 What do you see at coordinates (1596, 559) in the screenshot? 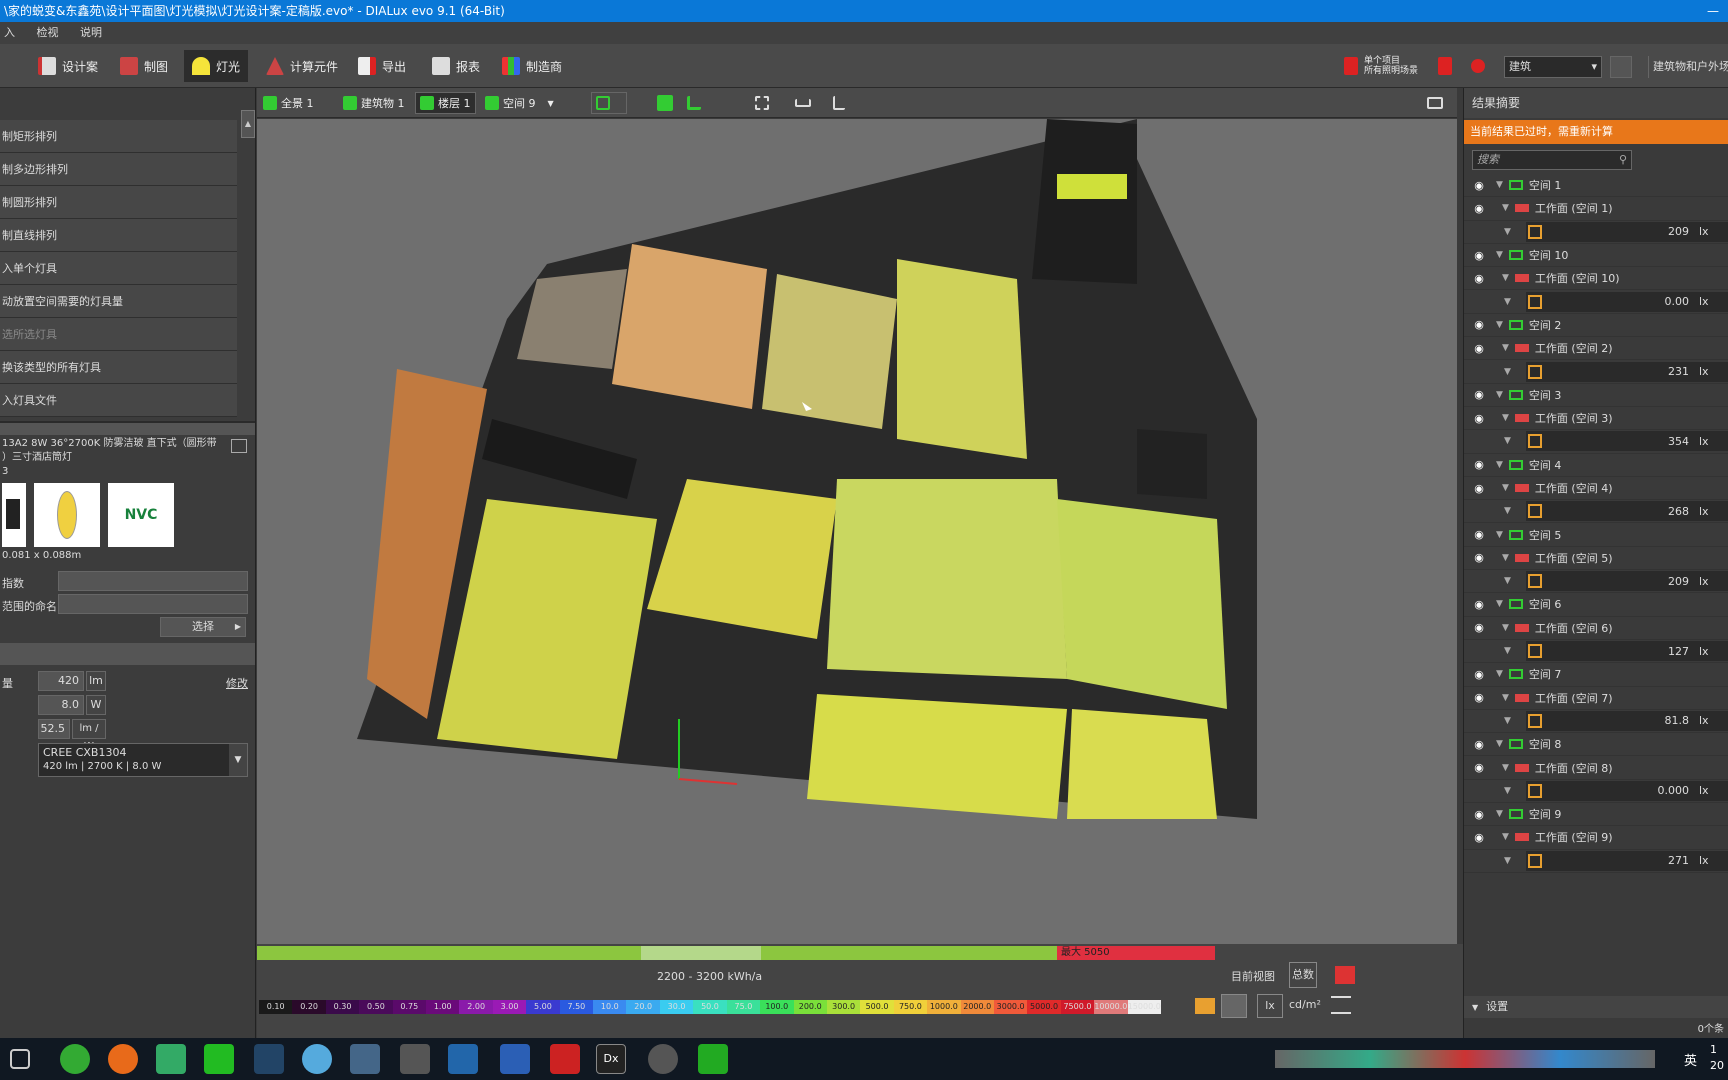
I see `workplane-row: ◉ ▼ 工作面 (空间 5)` at bounding box center [1596, 559].